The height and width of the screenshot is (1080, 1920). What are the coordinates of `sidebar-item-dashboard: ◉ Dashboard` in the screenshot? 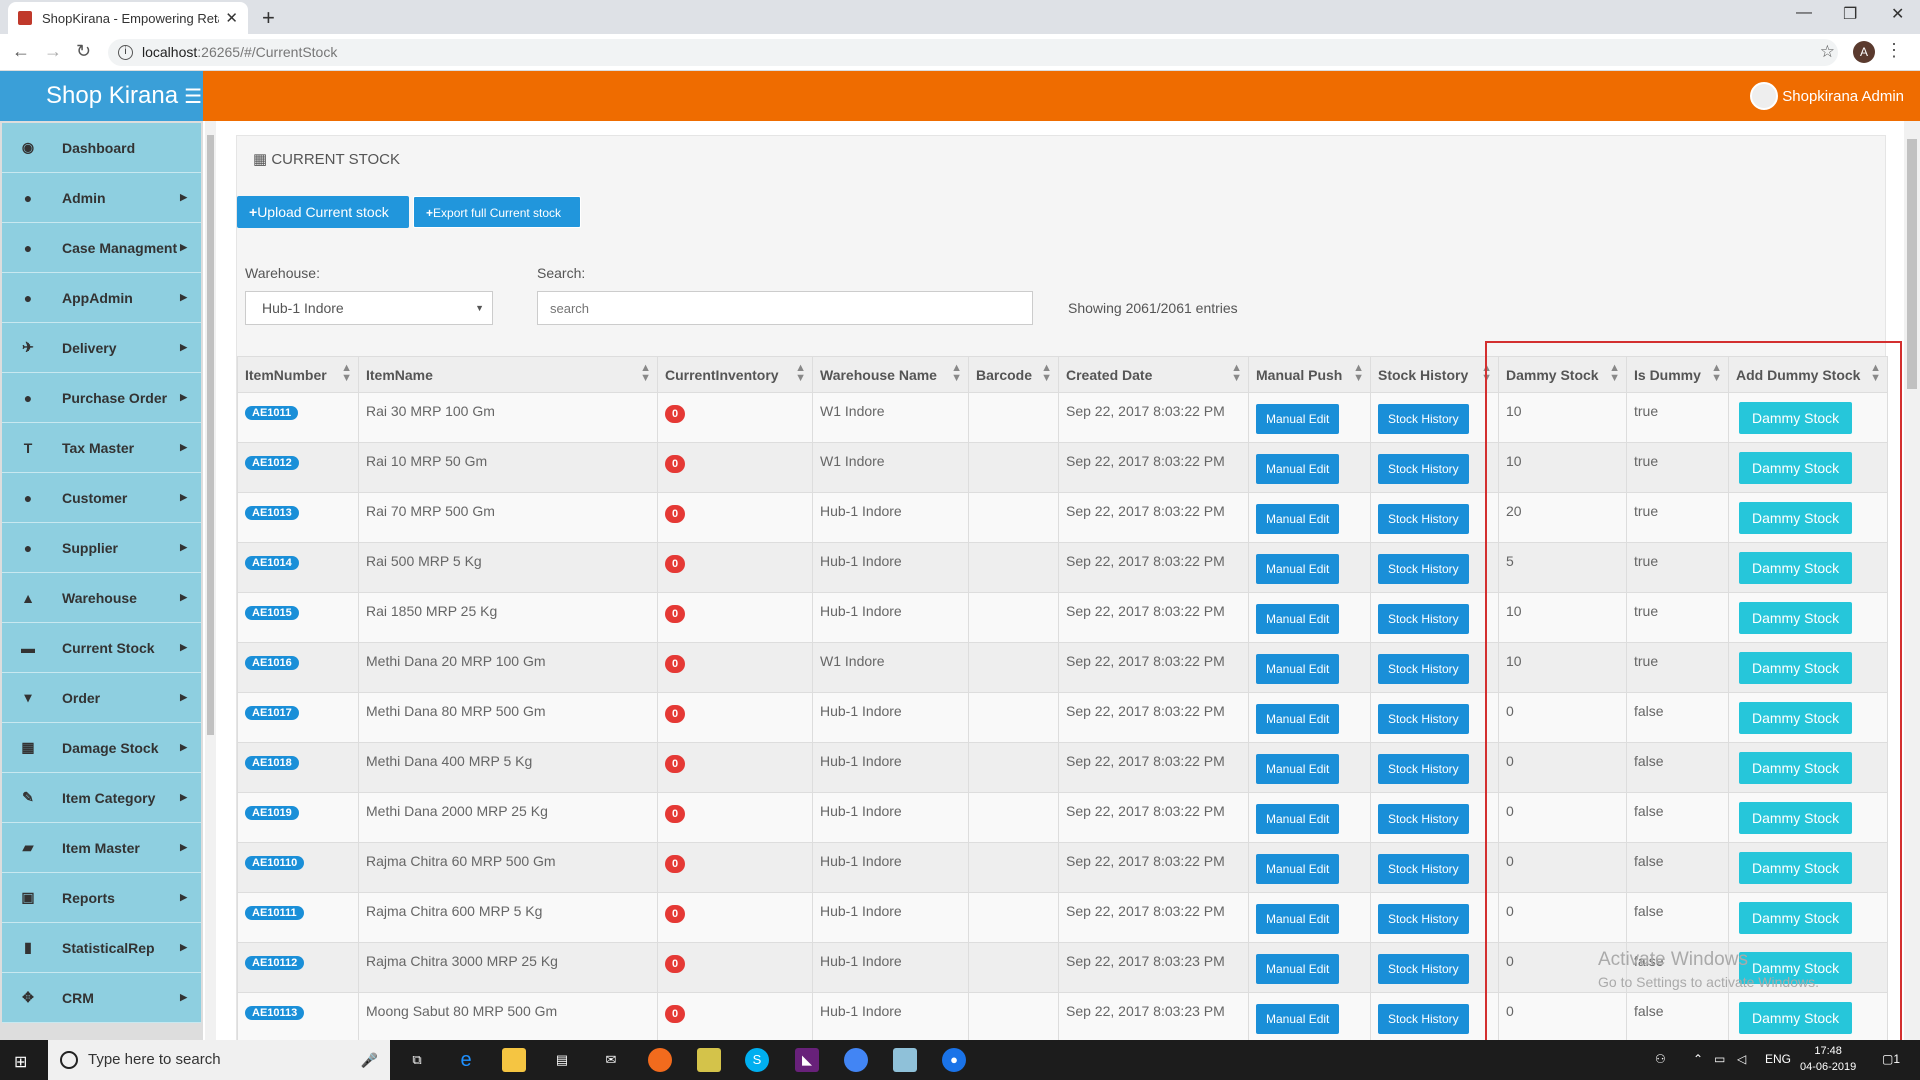 It's located at (101, 148).